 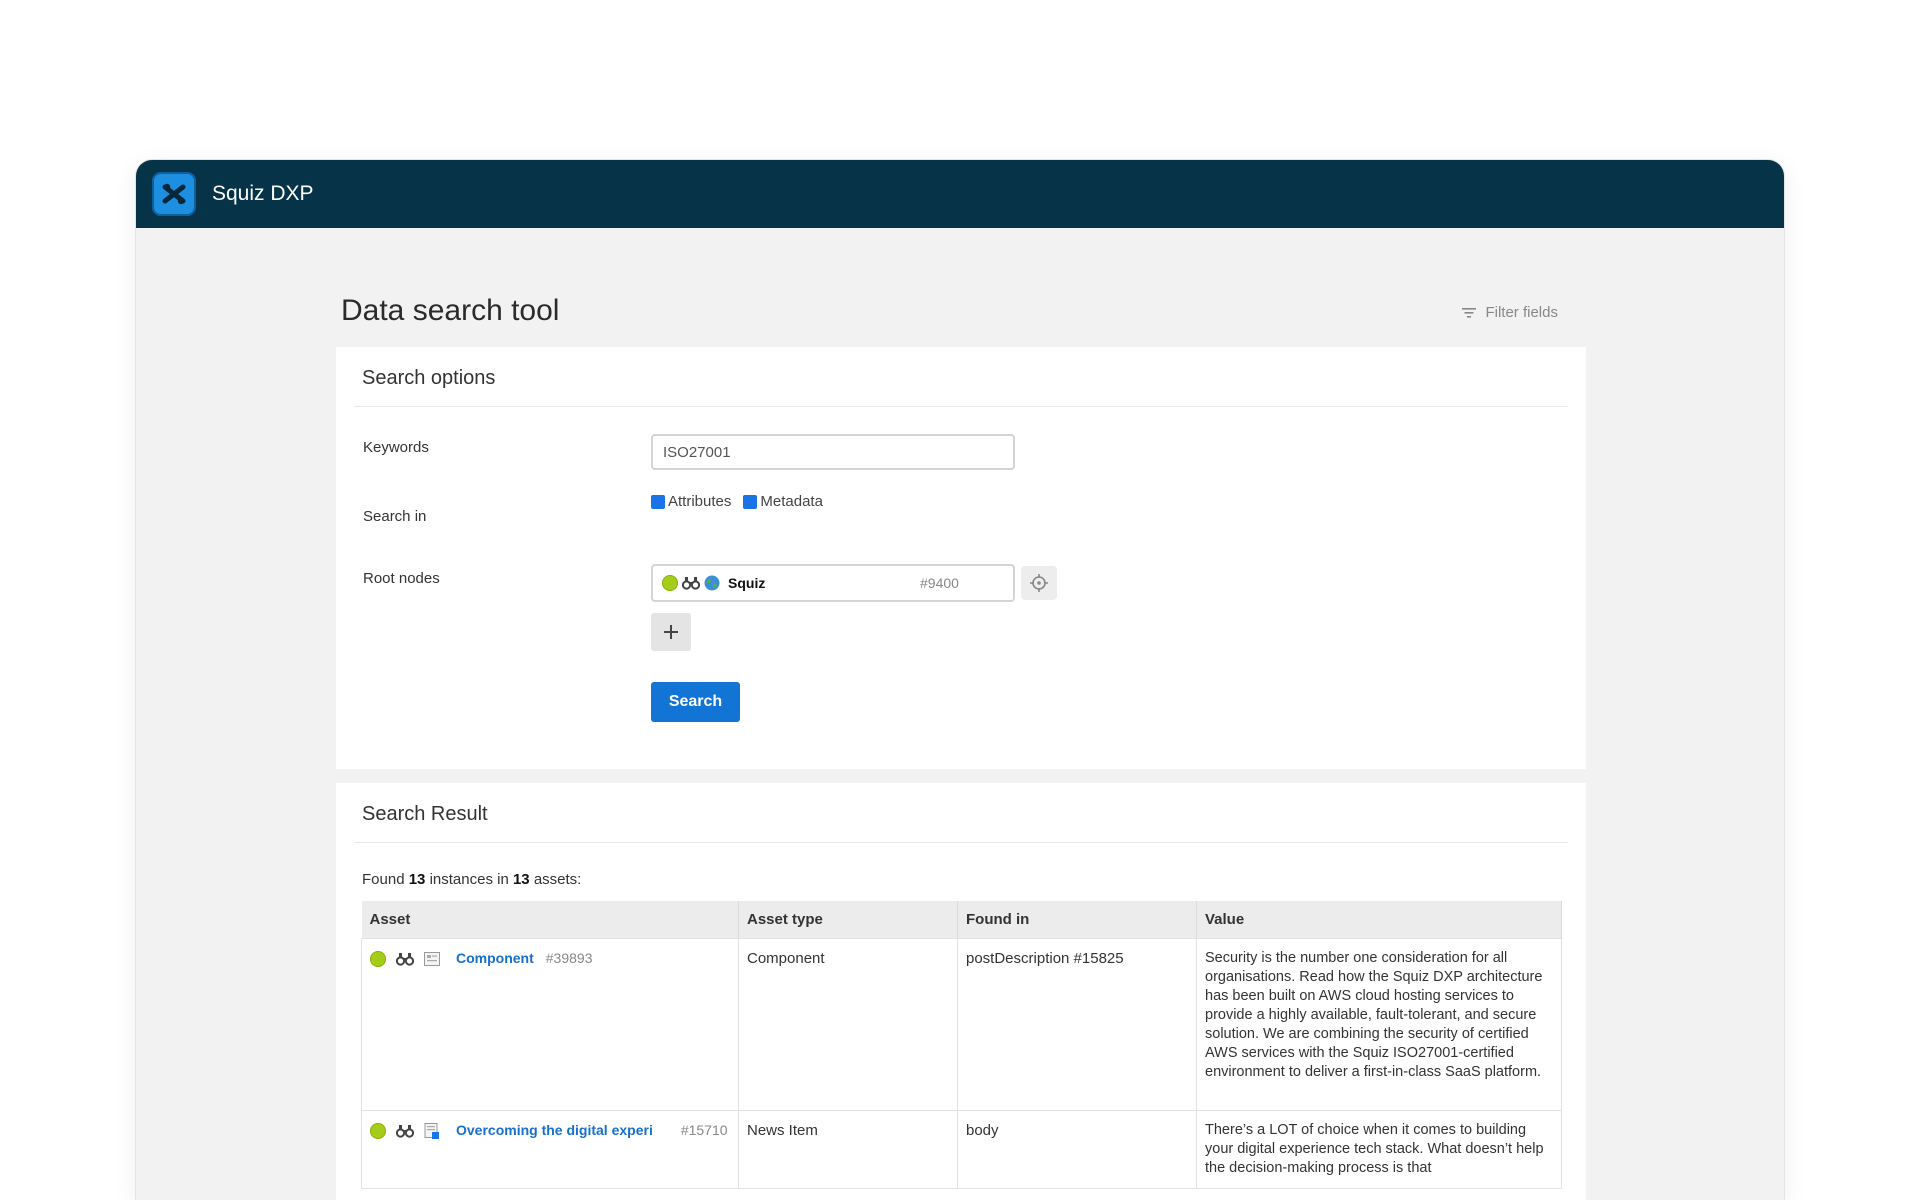 I want to click on app-title: Squiz DXP, so click(x=263, y=193).